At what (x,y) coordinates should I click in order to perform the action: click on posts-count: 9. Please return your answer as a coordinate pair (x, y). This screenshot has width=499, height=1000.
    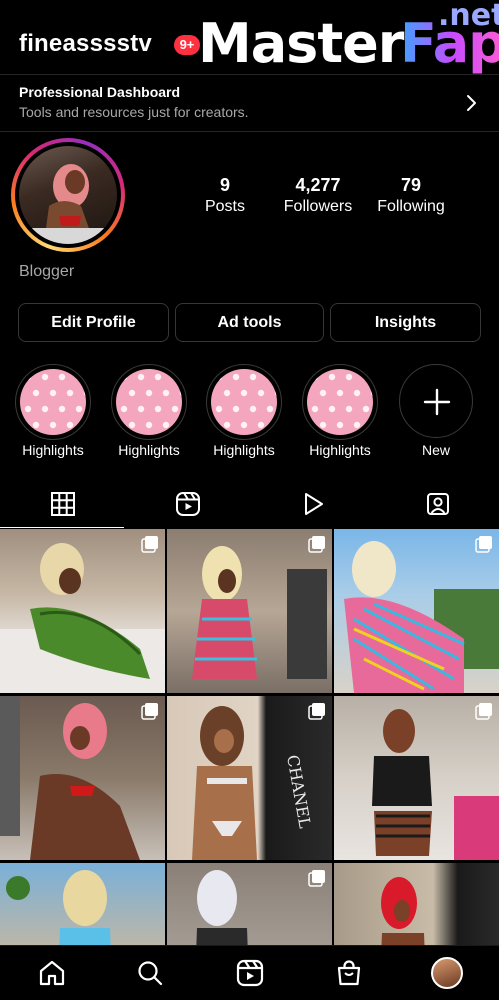
    Looking at the image, I should click on (224, 185).